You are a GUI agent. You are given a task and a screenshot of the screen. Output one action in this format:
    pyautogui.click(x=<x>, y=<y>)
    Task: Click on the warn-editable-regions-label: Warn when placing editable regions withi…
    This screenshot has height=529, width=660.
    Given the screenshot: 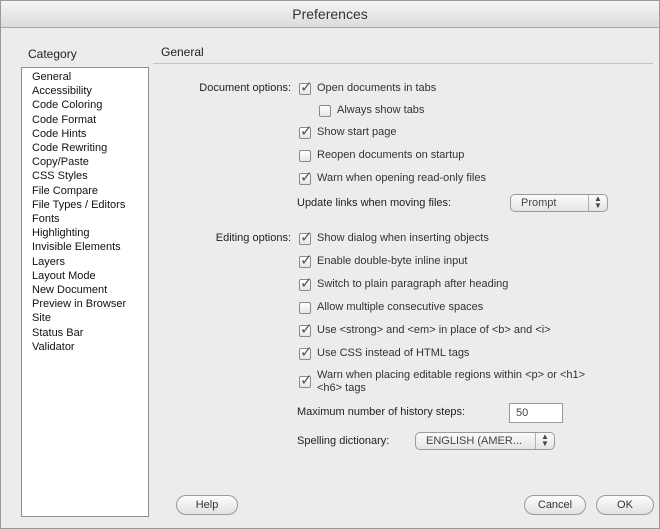 What is the action you would take?
    pyautogui.click(x=451, y=375)
    